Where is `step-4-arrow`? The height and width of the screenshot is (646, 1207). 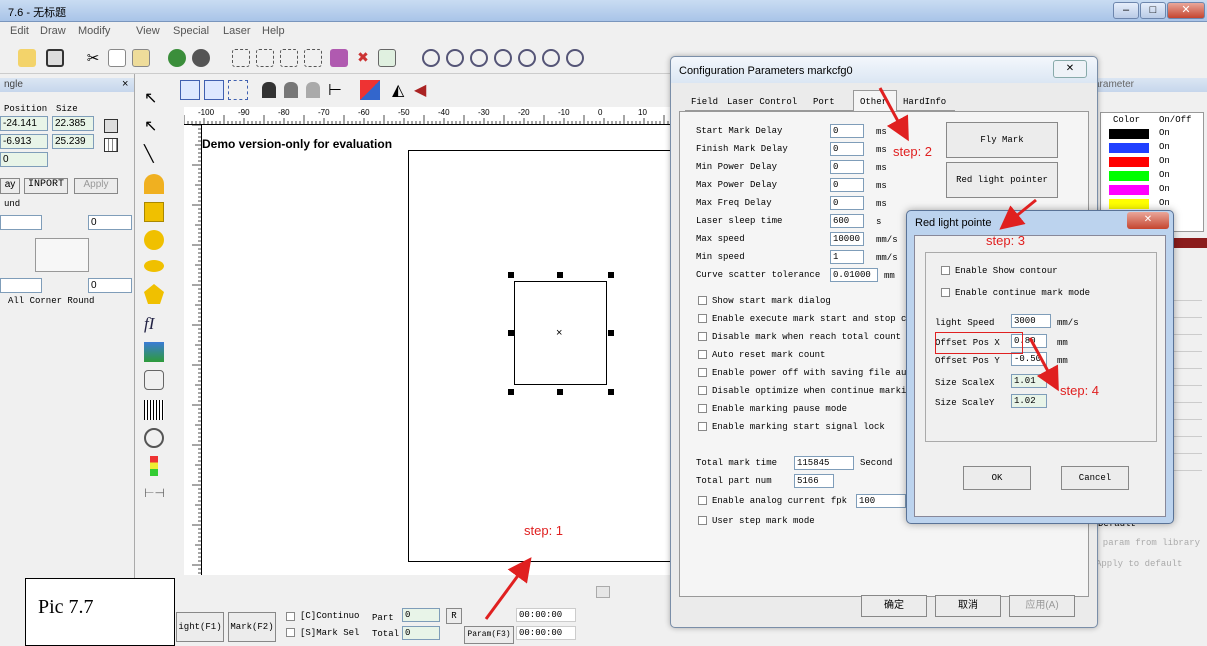 step-4-arrow is located at coordinates (1043, 364).